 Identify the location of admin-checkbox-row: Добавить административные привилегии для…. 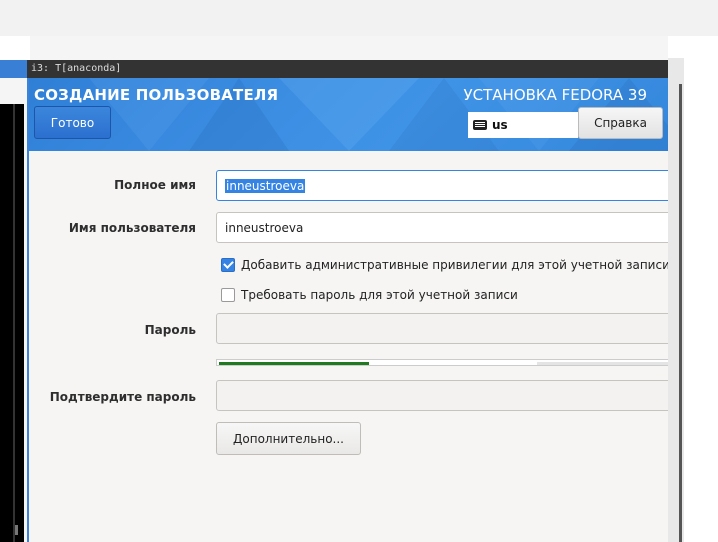
(444, 265).